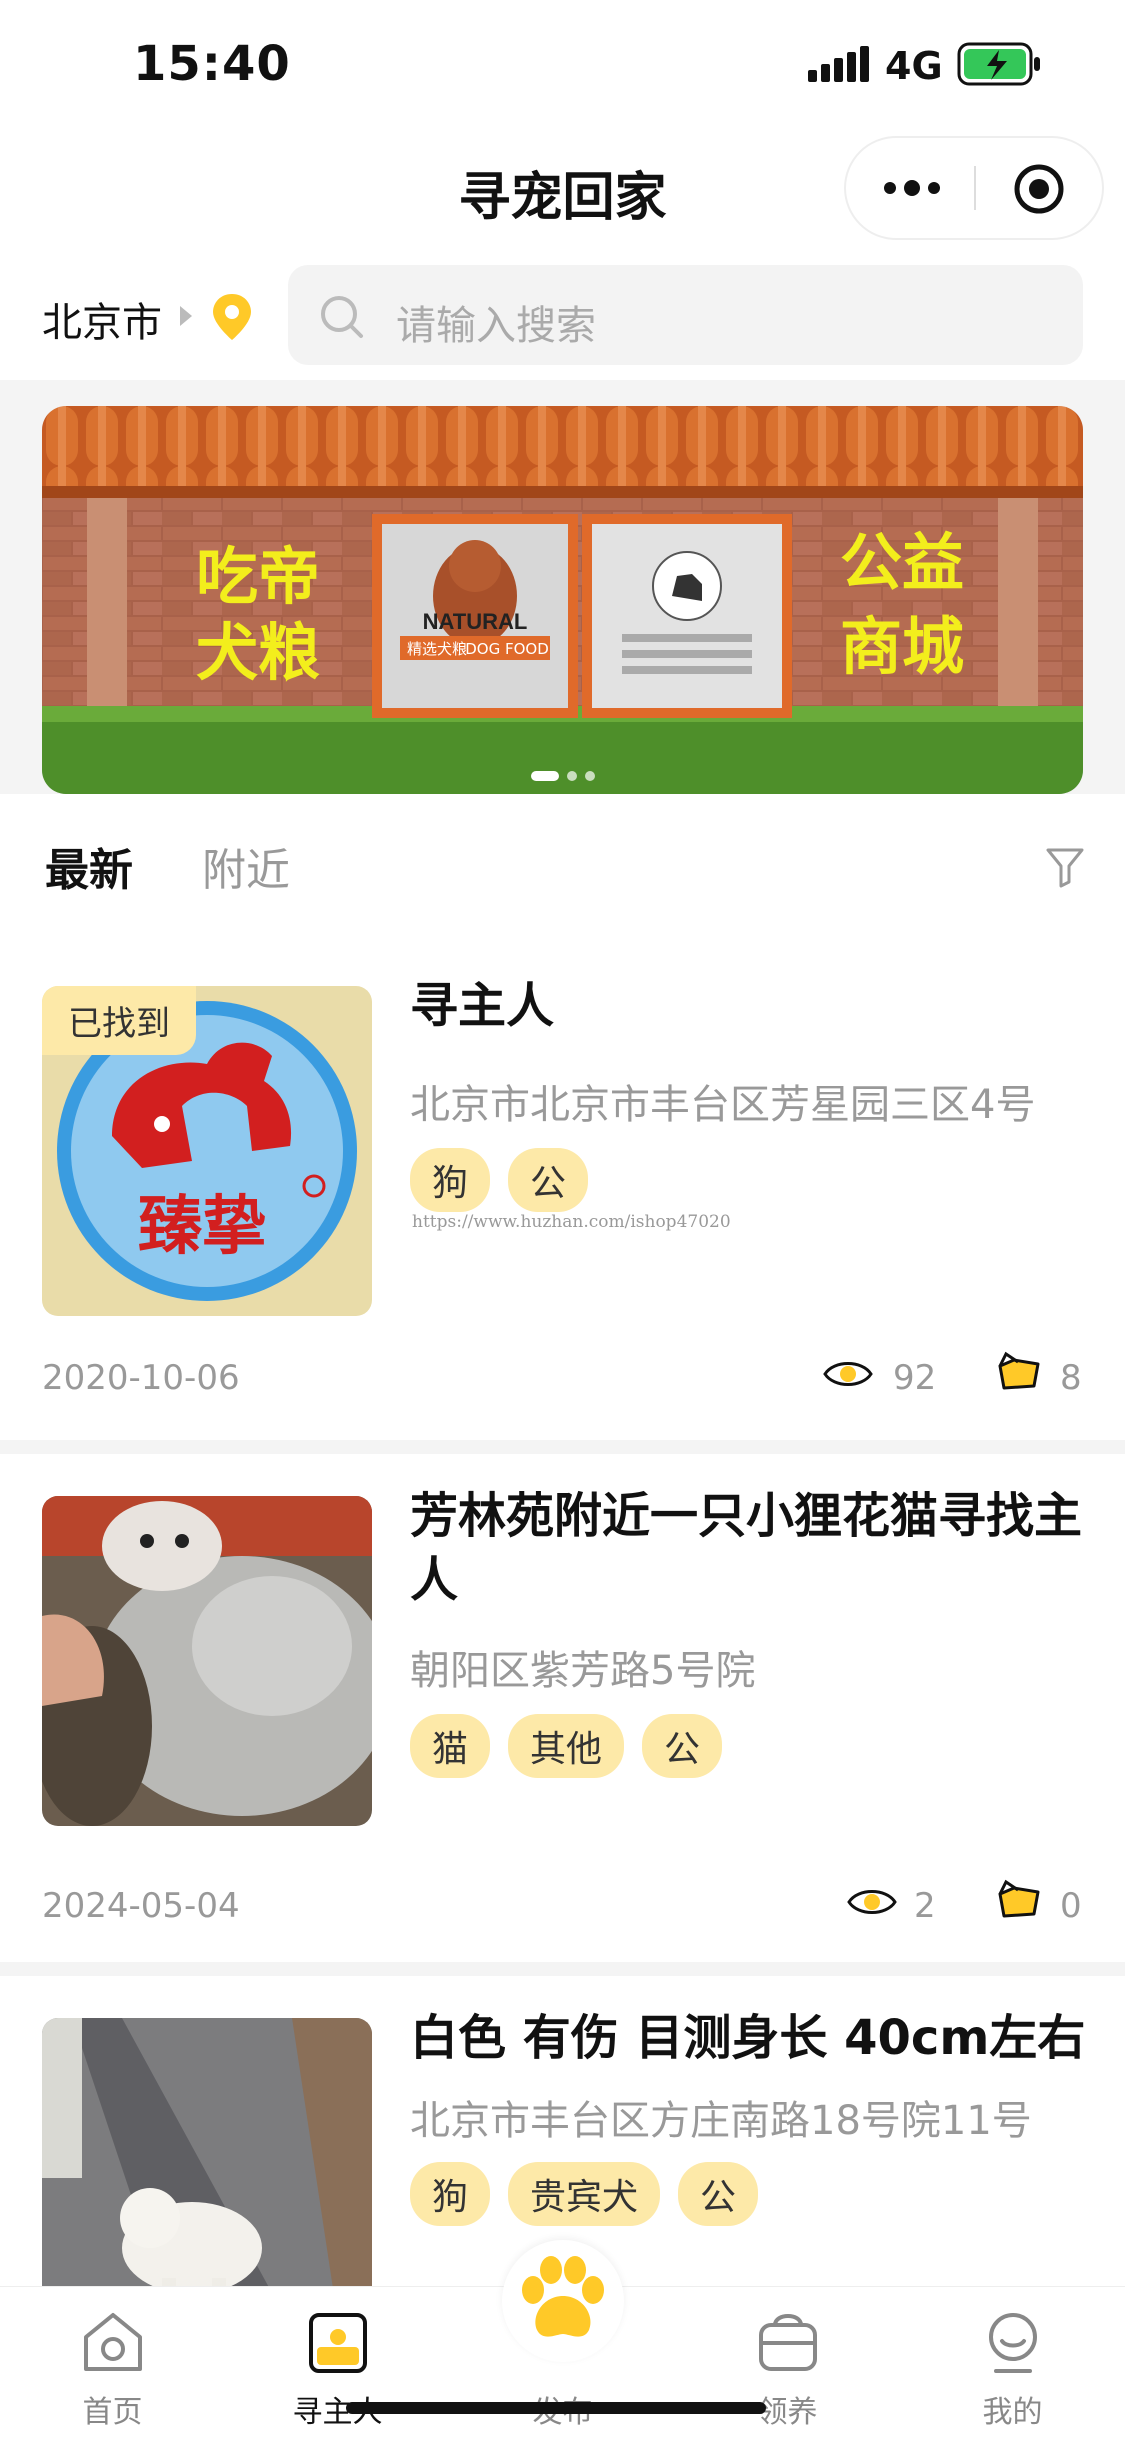 The height and width of the screenshot is (2437, 1125). I want to click on status-badge: 已找到, so click(119, 1020).